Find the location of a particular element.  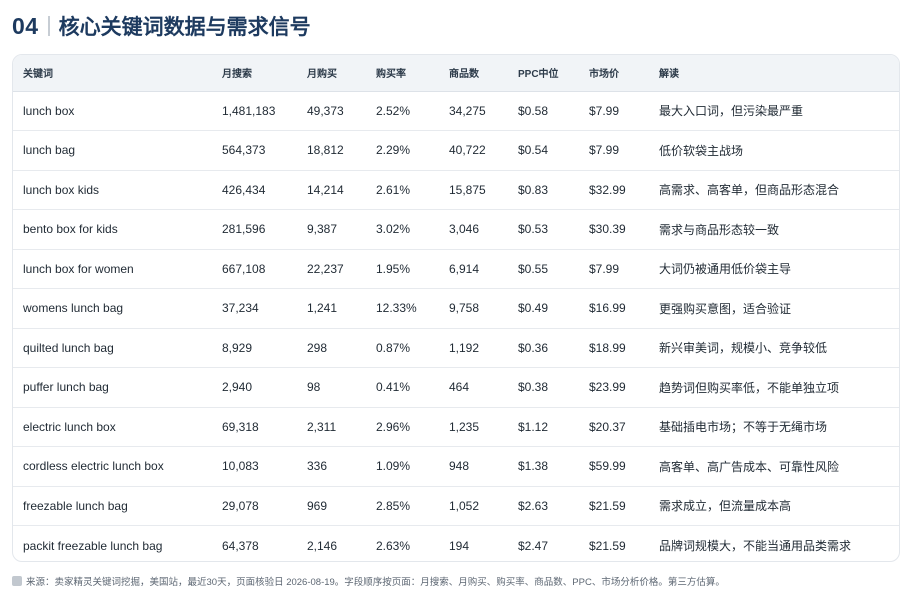

monthly-searches-cell: 667,108 is located at coordinates (254, 269).